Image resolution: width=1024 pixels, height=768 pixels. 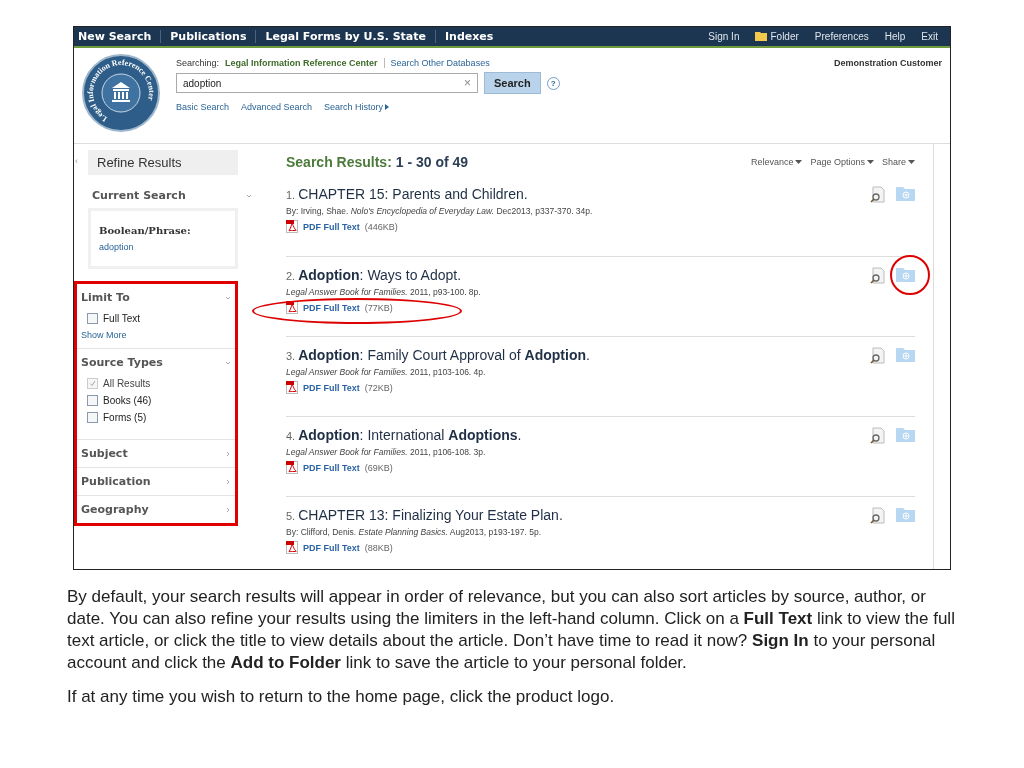 What do you see at coordinates (378, 467) in the screenshot?
I see `file-size: (69KB)` at bounding box center [378, 467].